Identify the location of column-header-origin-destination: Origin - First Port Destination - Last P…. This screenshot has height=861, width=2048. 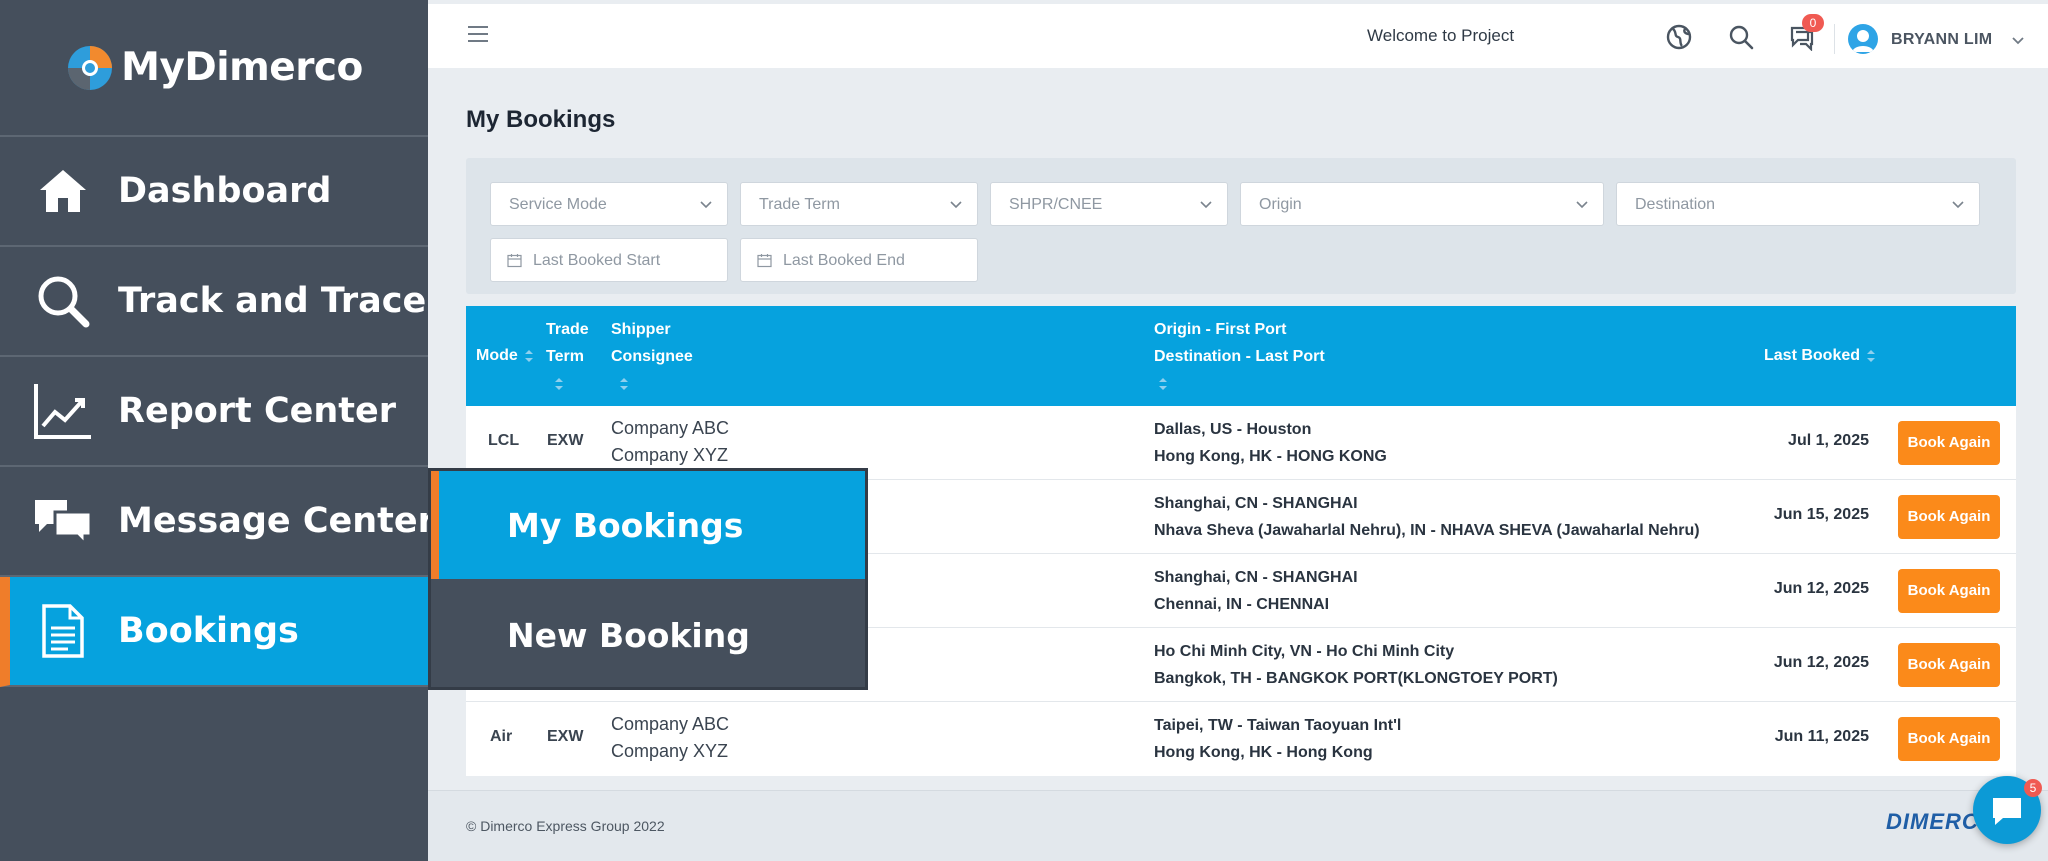
(1239, 356).